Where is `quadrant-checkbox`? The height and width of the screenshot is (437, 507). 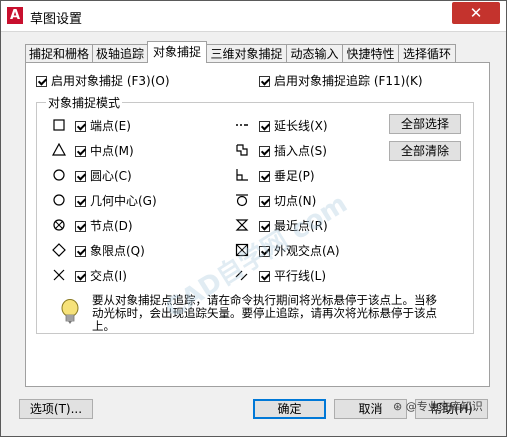
quadrant-checkbox is located at coordinates (80, 251).